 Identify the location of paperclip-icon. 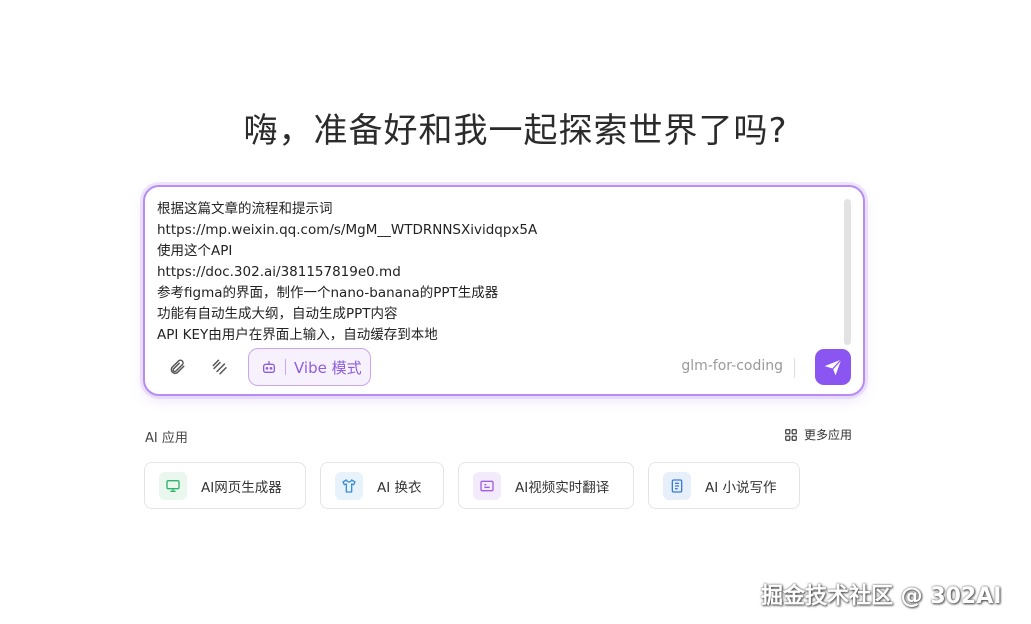
(177, 367).